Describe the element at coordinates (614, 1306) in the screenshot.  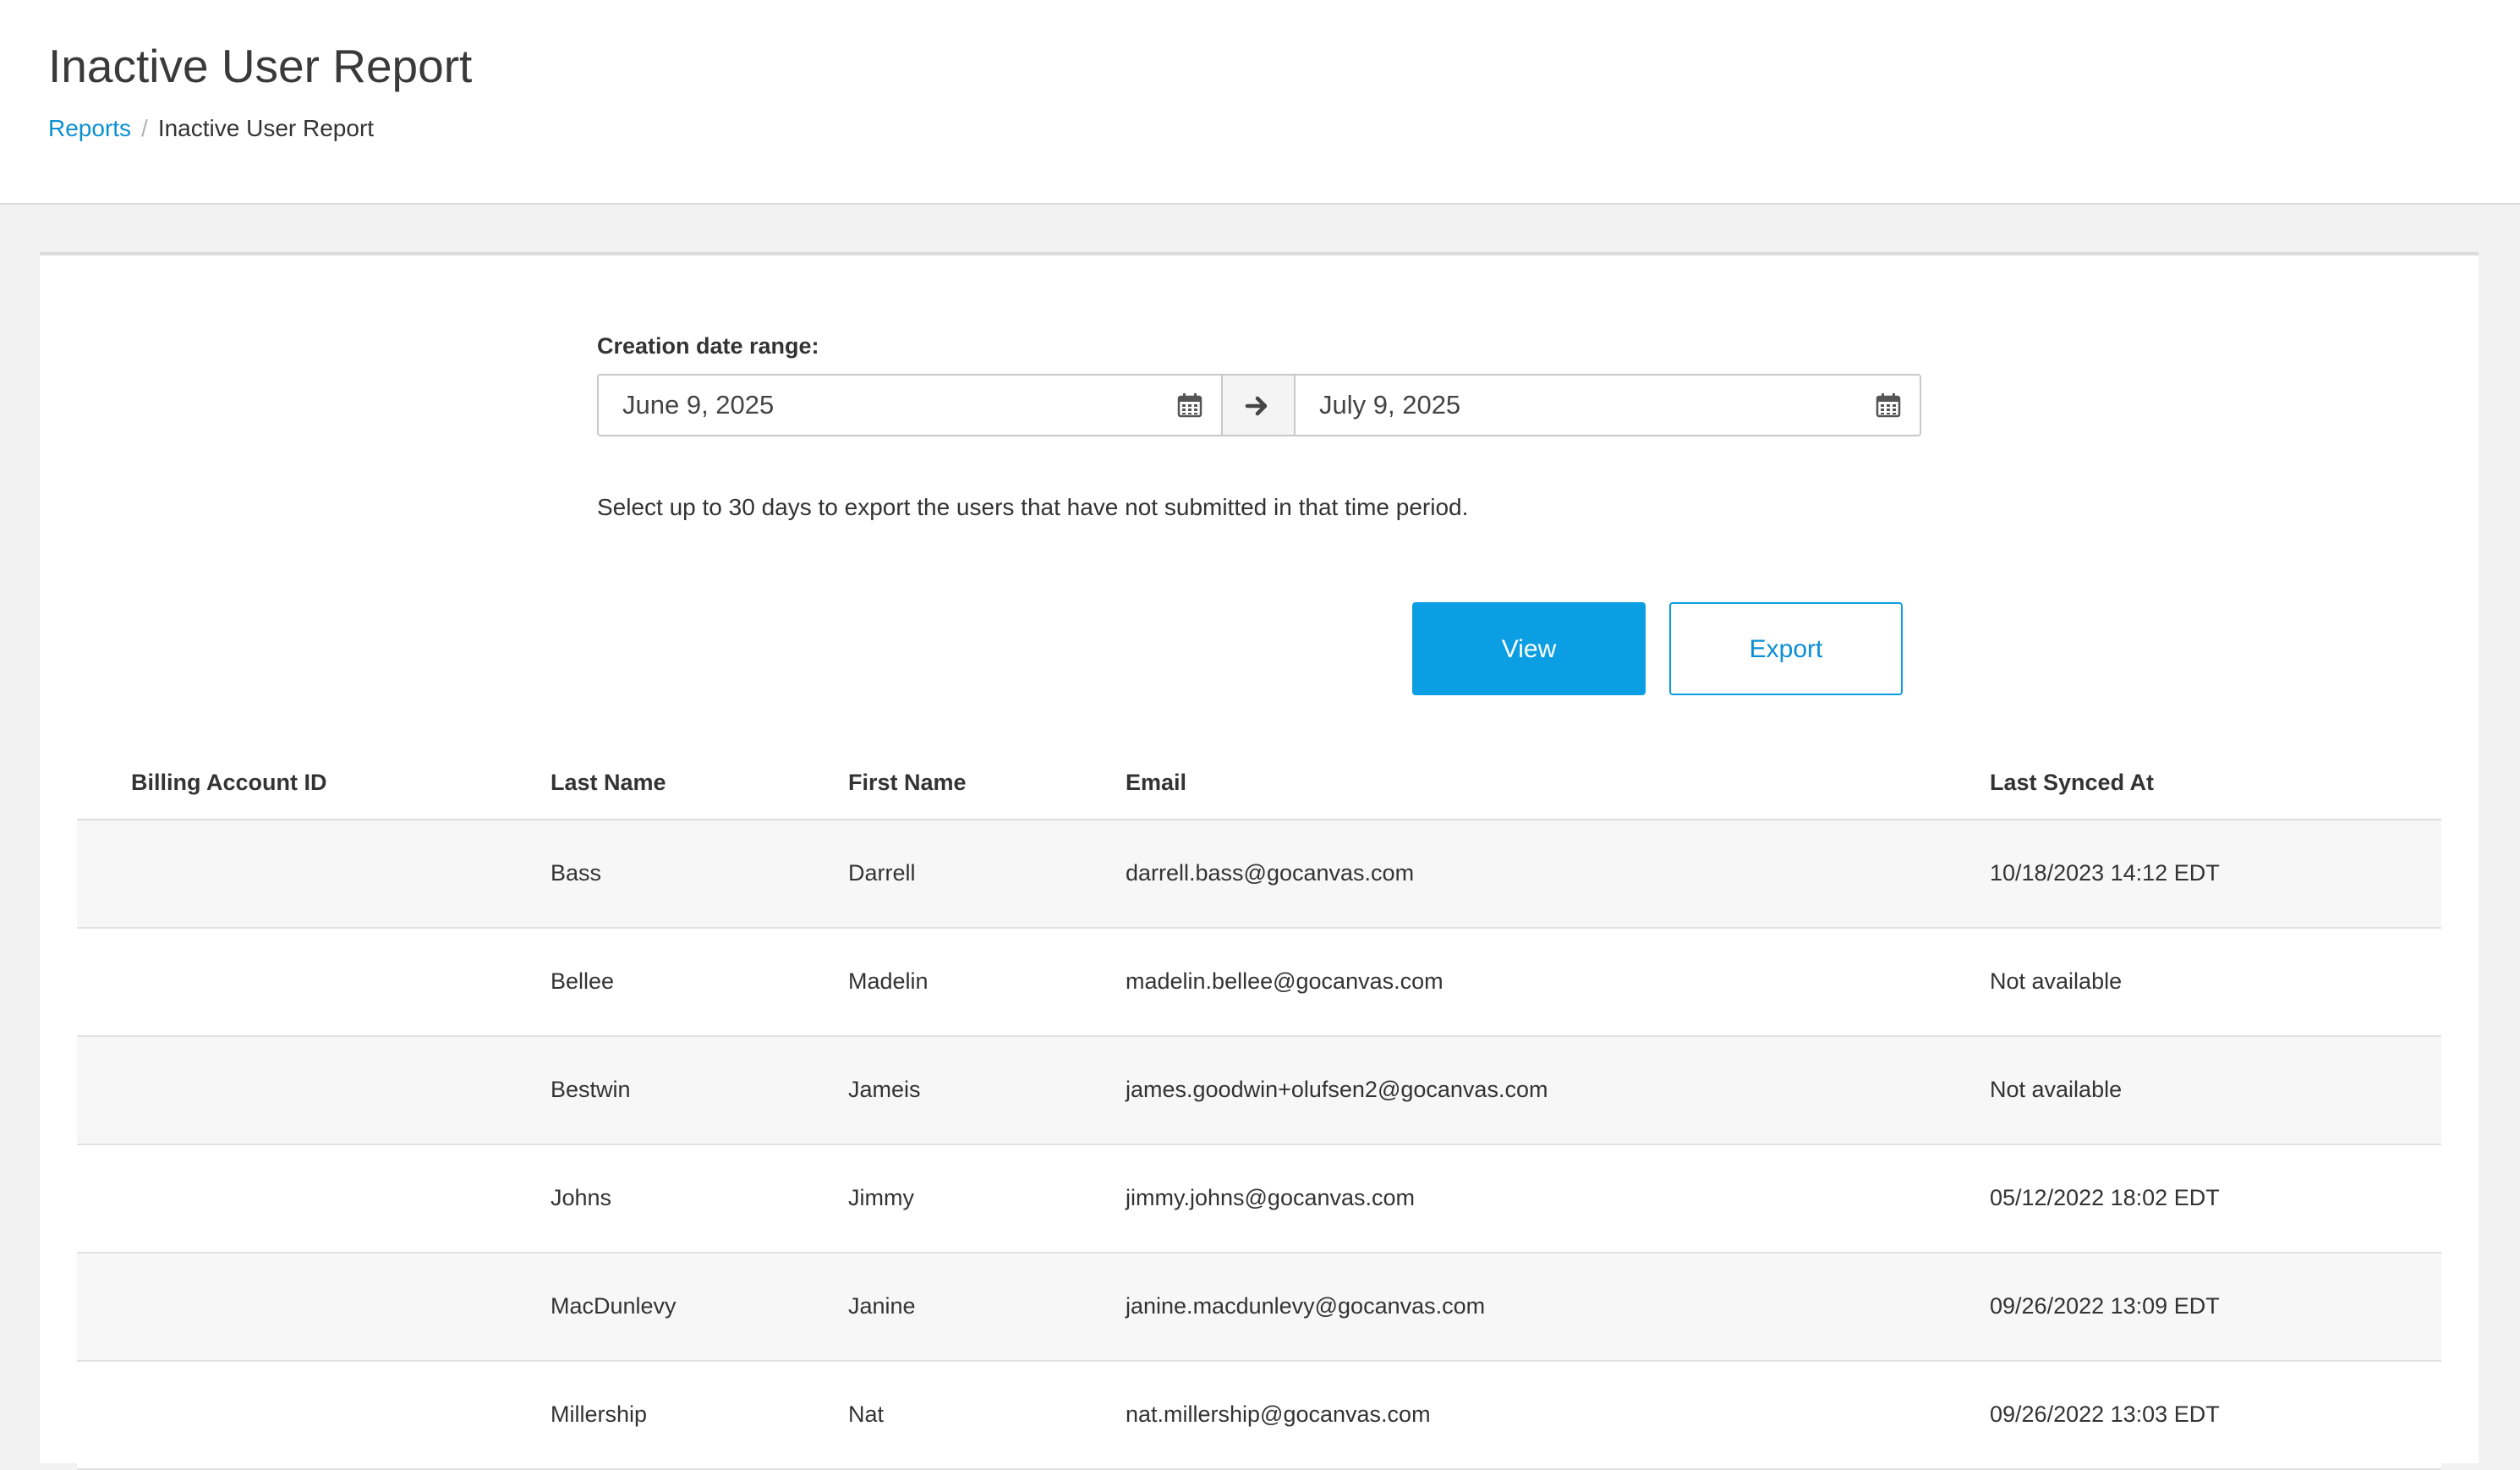
I see `last-name-cell: MacDunlevy` at that location.